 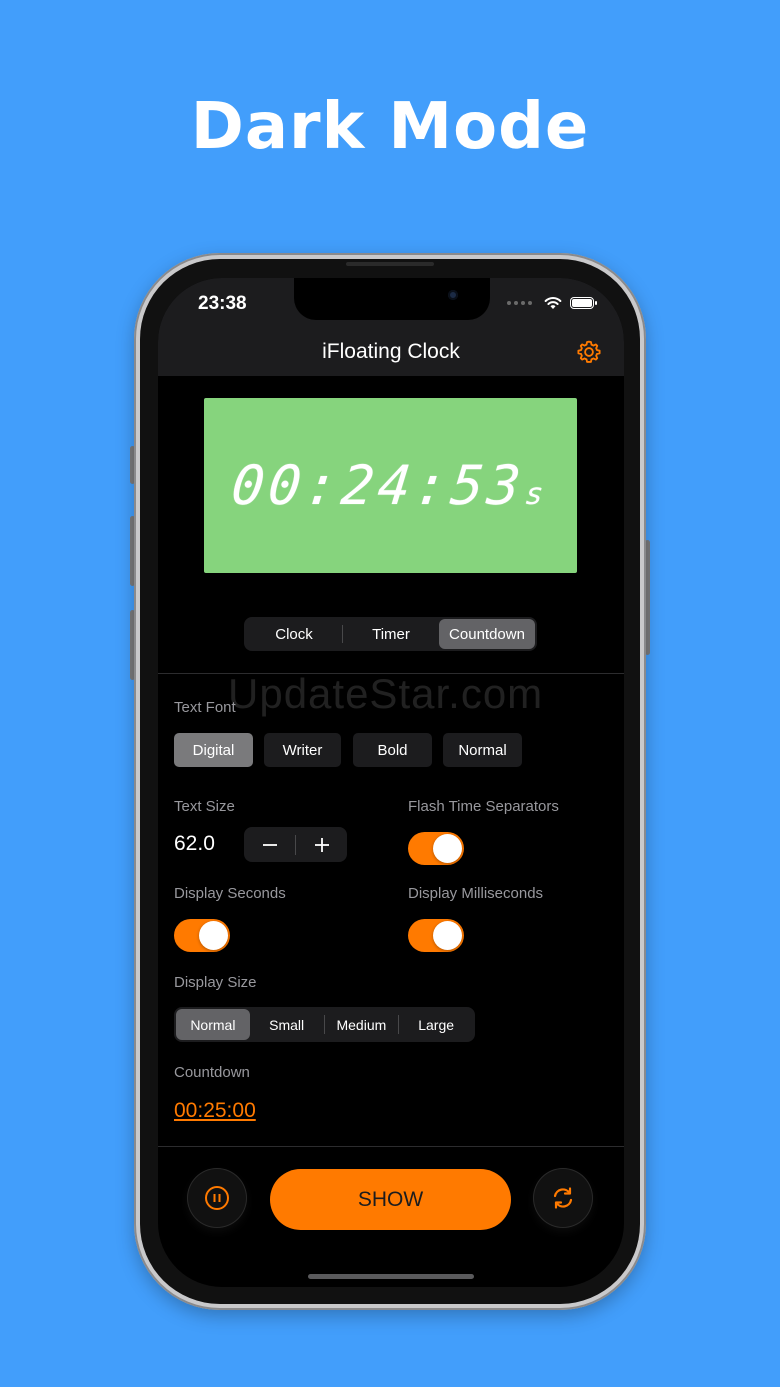 I want to click on size-normal-option: Normal, so click(x=213, y=1024).